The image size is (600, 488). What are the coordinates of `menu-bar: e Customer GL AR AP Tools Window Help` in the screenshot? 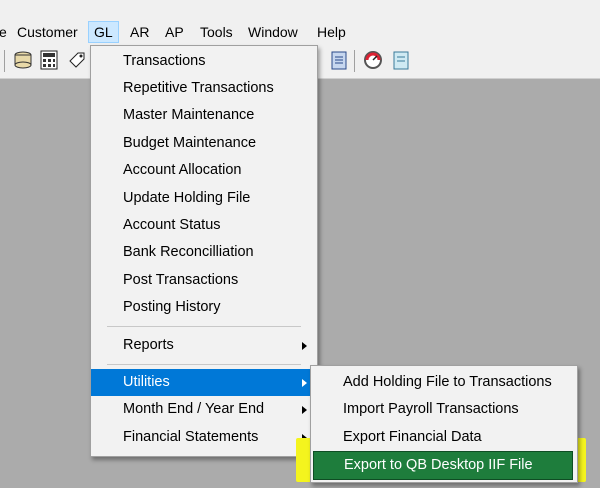 It's located at (300, 22).